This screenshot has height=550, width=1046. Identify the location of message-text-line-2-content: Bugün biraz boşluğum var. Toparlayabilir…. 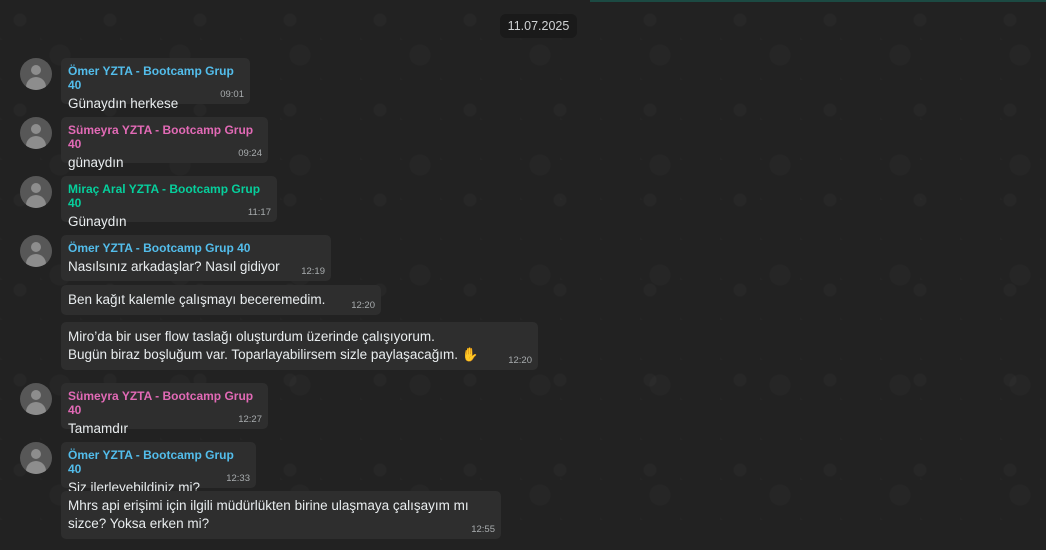
(263, 354).